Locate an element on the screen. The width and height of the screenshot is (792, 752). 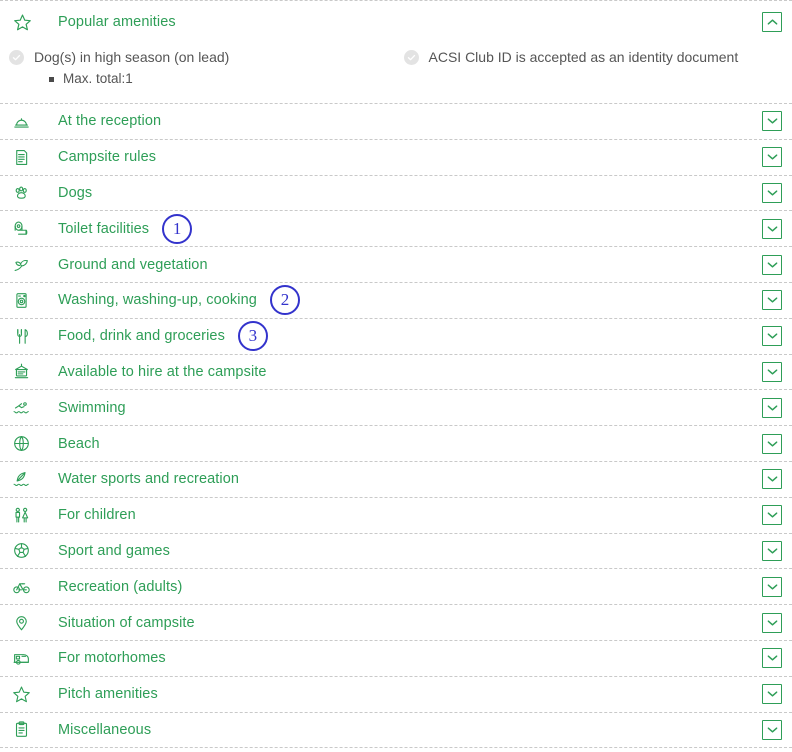
category-row: Sport and games is located at coordinates (396, 551).